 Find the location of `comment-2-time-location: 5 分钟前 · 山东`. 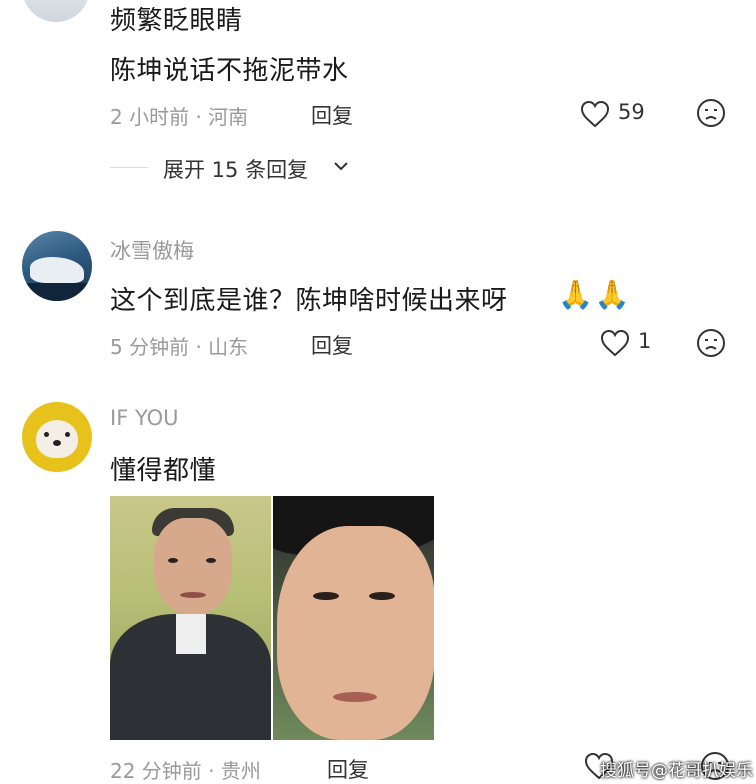

comment-2-time-location: 5 分钟前 · 山东 is located at coordinates (179, 347).